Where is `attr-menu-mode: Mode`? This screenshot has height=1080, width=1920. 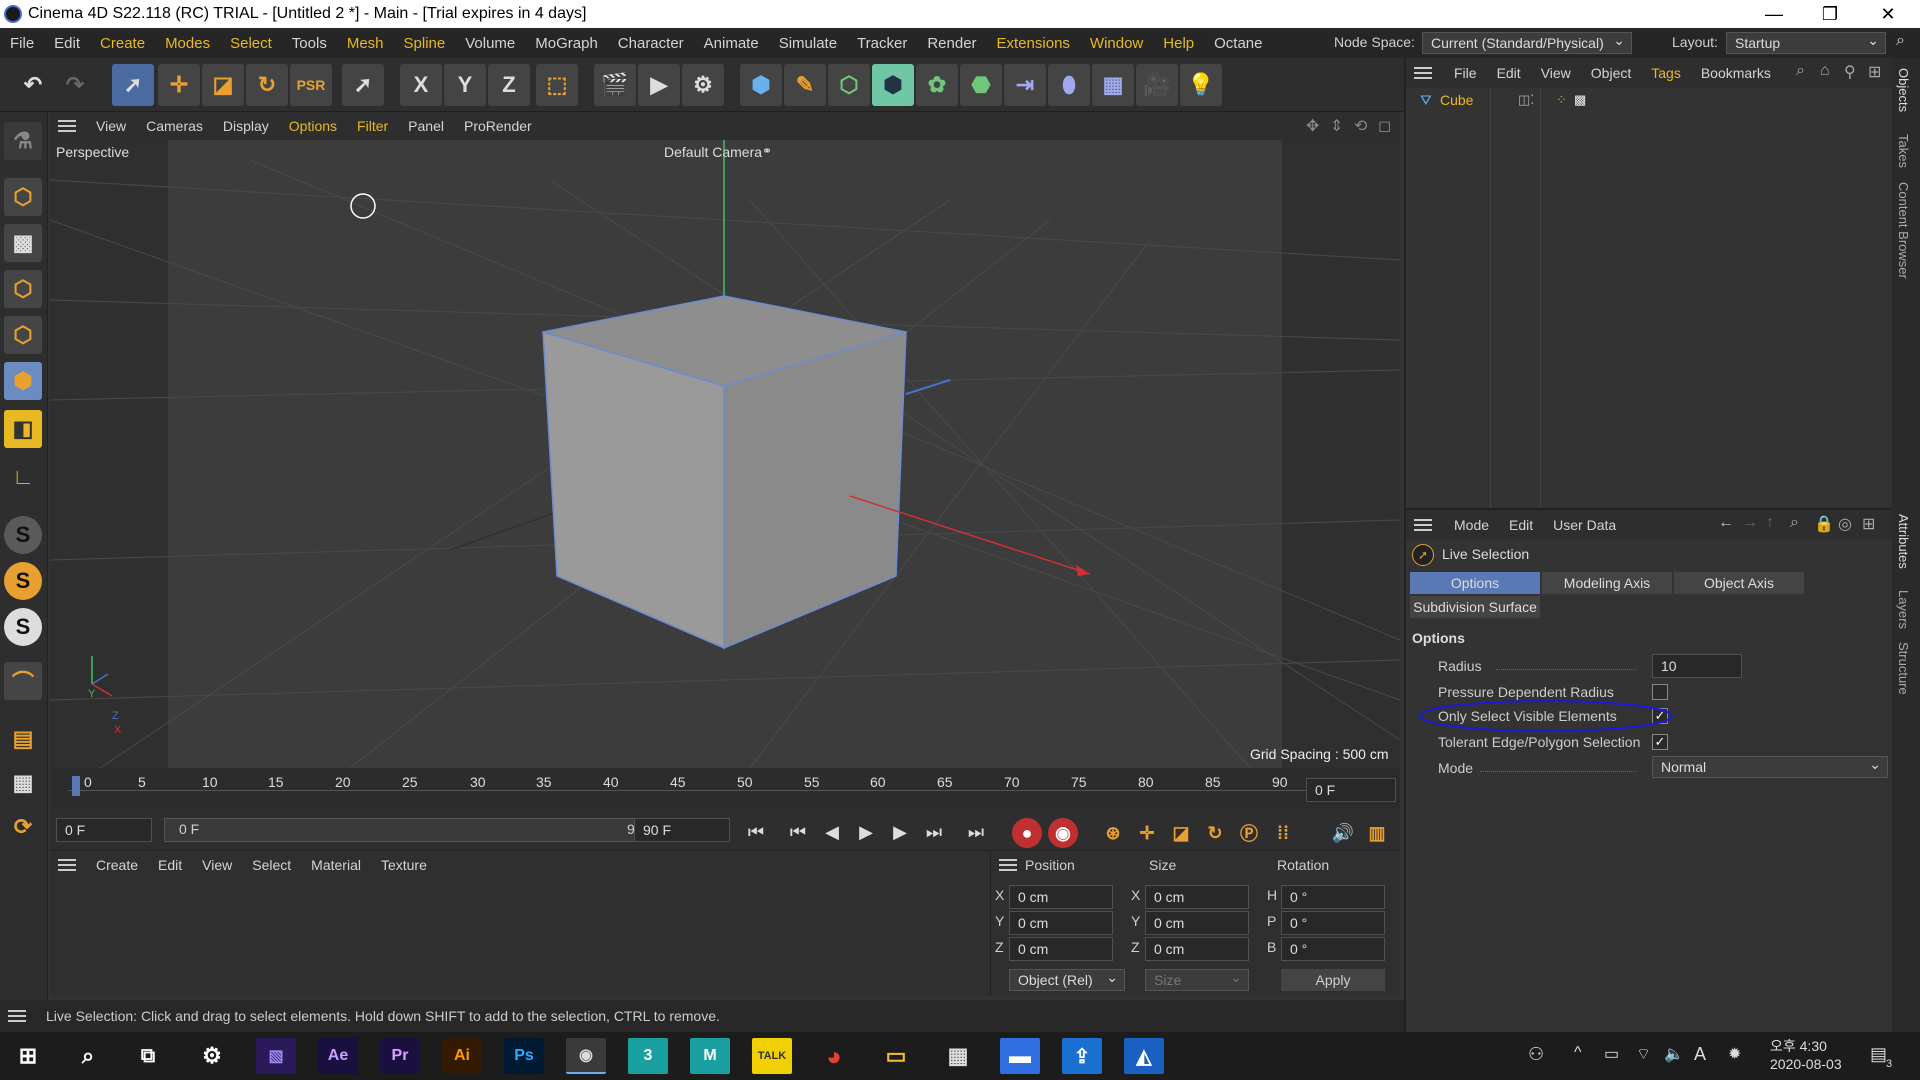
attr-menu-mode: Mode is located at coordinates (1471, 525).